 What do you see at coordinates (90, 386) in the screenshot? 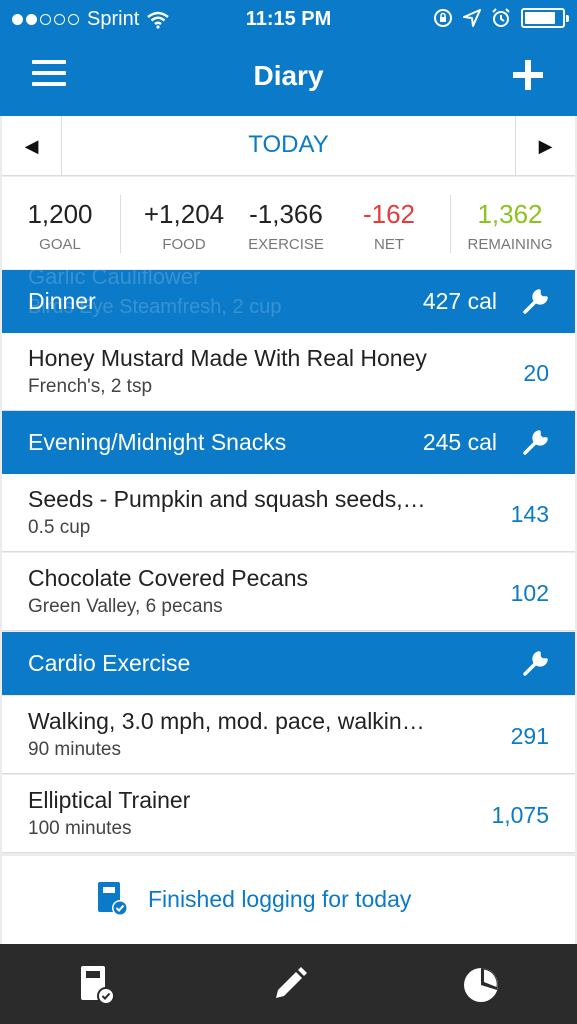
I see `item-detail: French's, 2 tsp` at bounding box center [90, 386].